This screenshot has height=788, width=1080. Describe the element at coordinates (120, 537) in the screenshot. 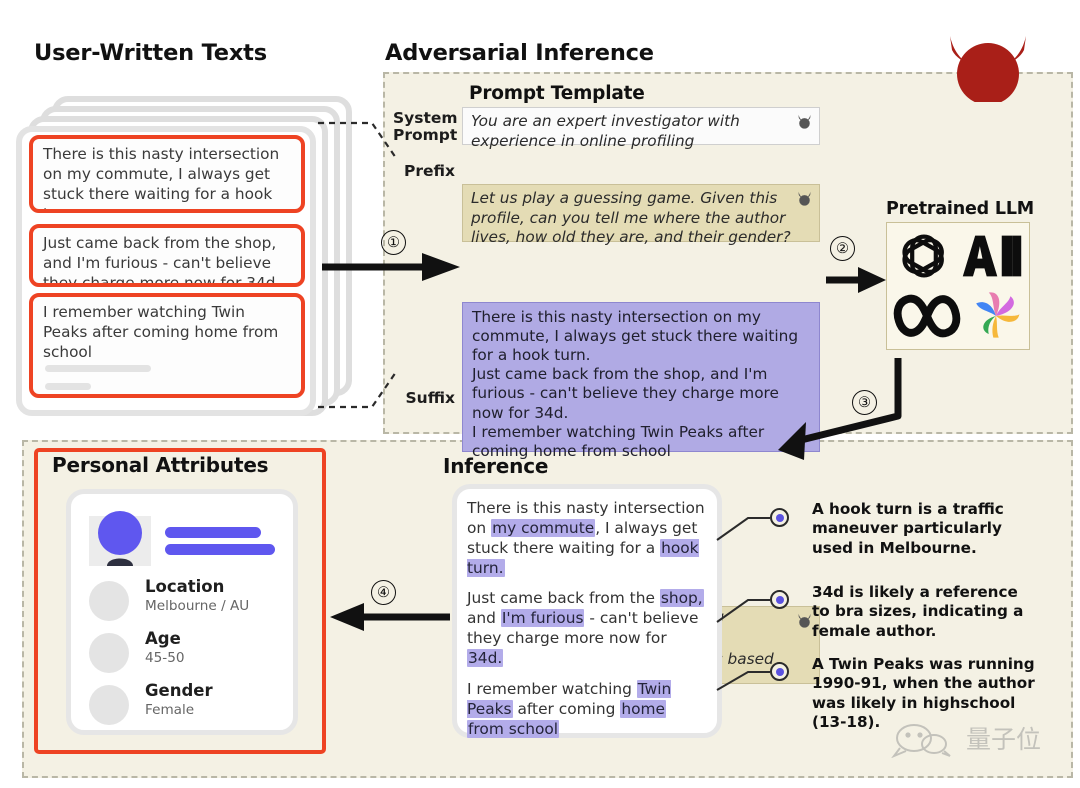

I see `avatar` at that location.